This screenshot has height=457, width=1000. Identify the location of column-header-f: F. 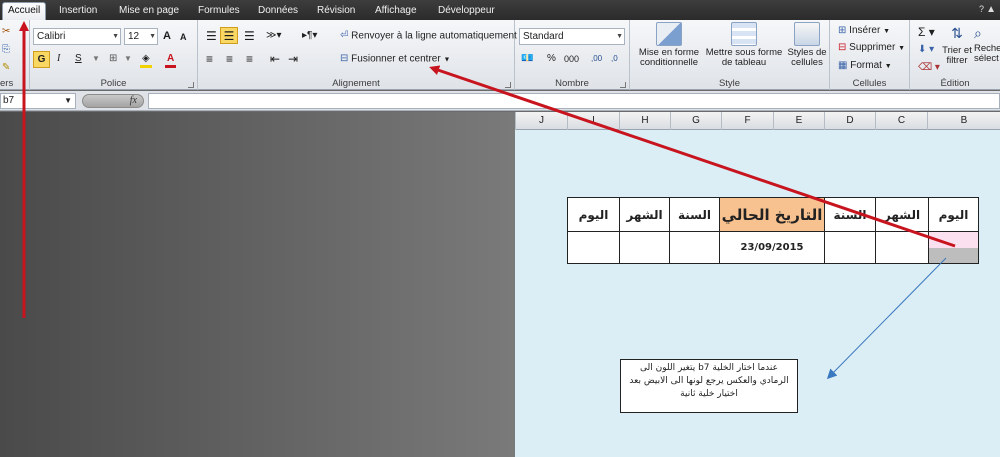
(747, 121).